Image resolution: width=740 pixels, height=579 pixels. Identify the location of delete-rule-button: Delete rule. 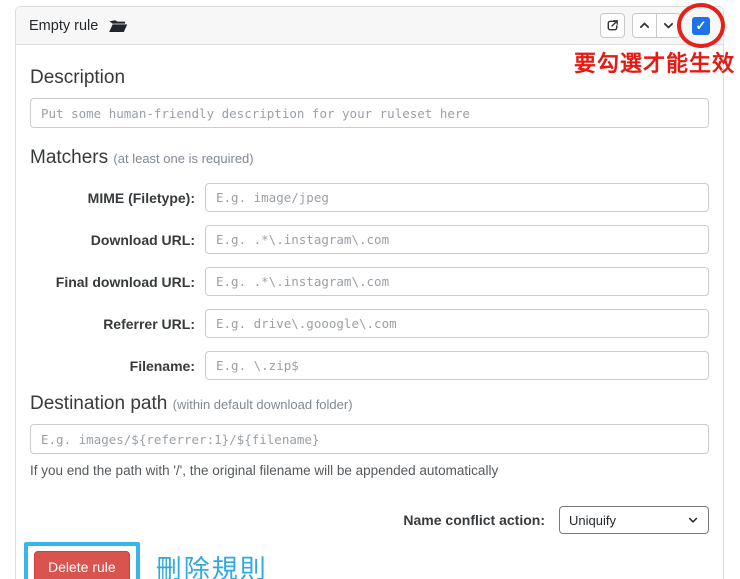
(82, 565).